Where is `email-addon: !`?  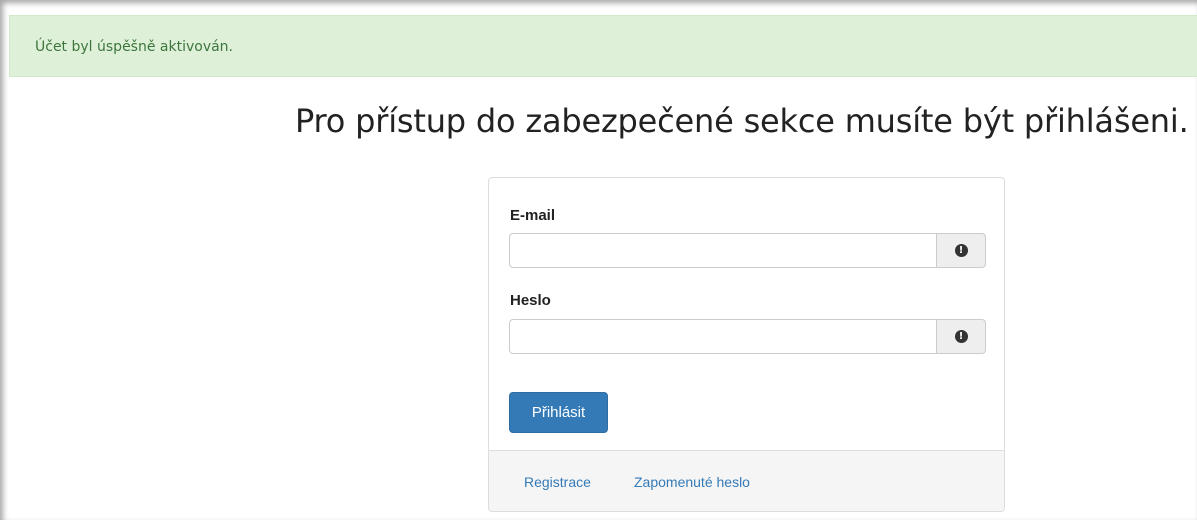
email-addon: ! is located at coordinates (961, 250).